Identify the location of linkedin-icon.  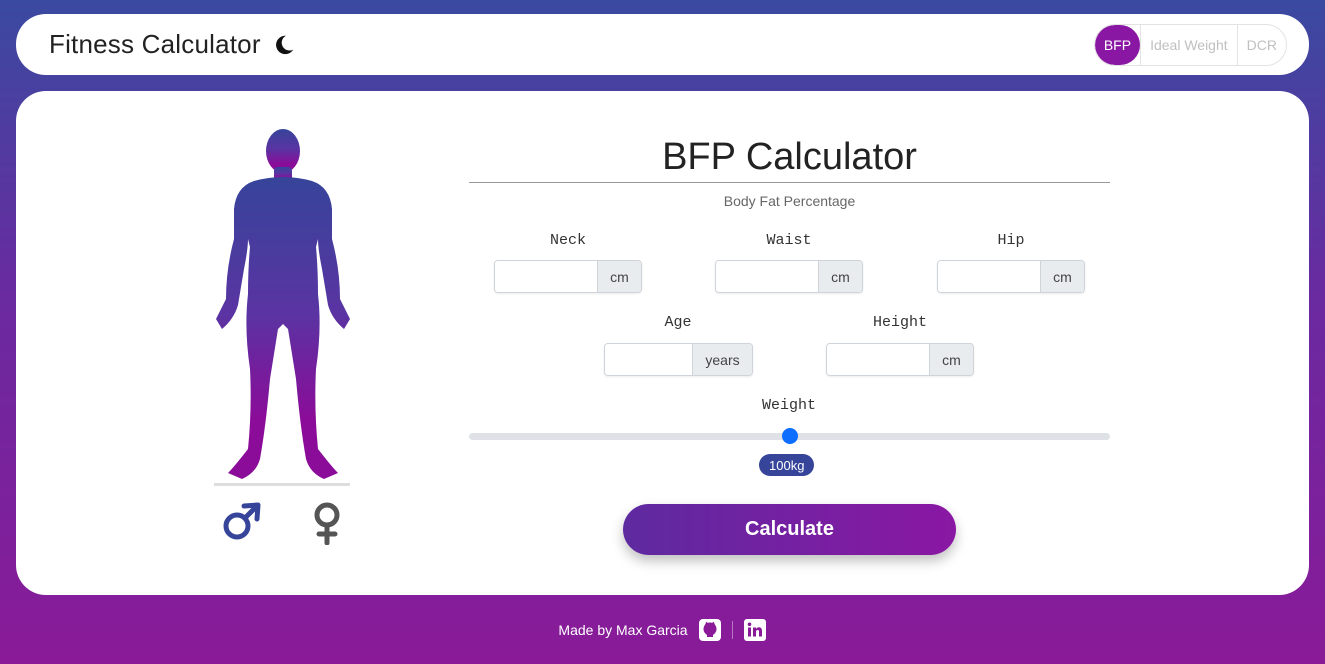
(755, 630).